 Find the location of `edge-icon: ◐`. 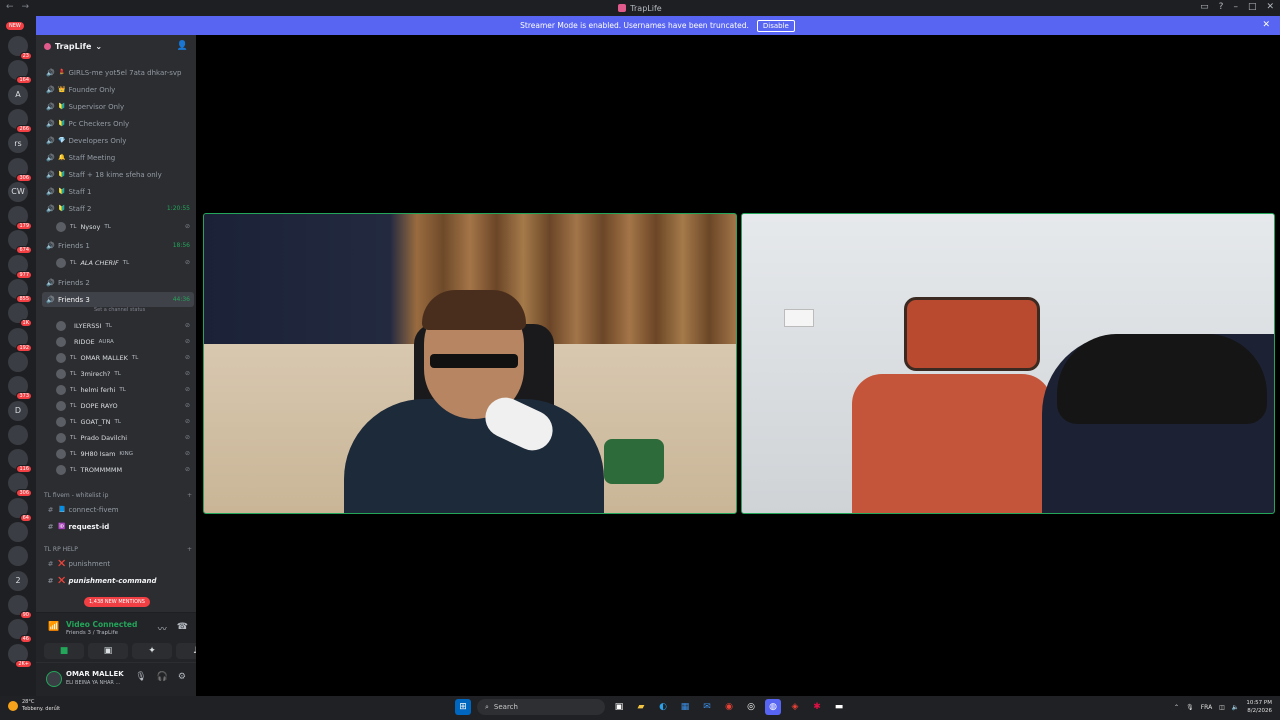

edge-icon: ◐ is located at coordinates (663, 707).